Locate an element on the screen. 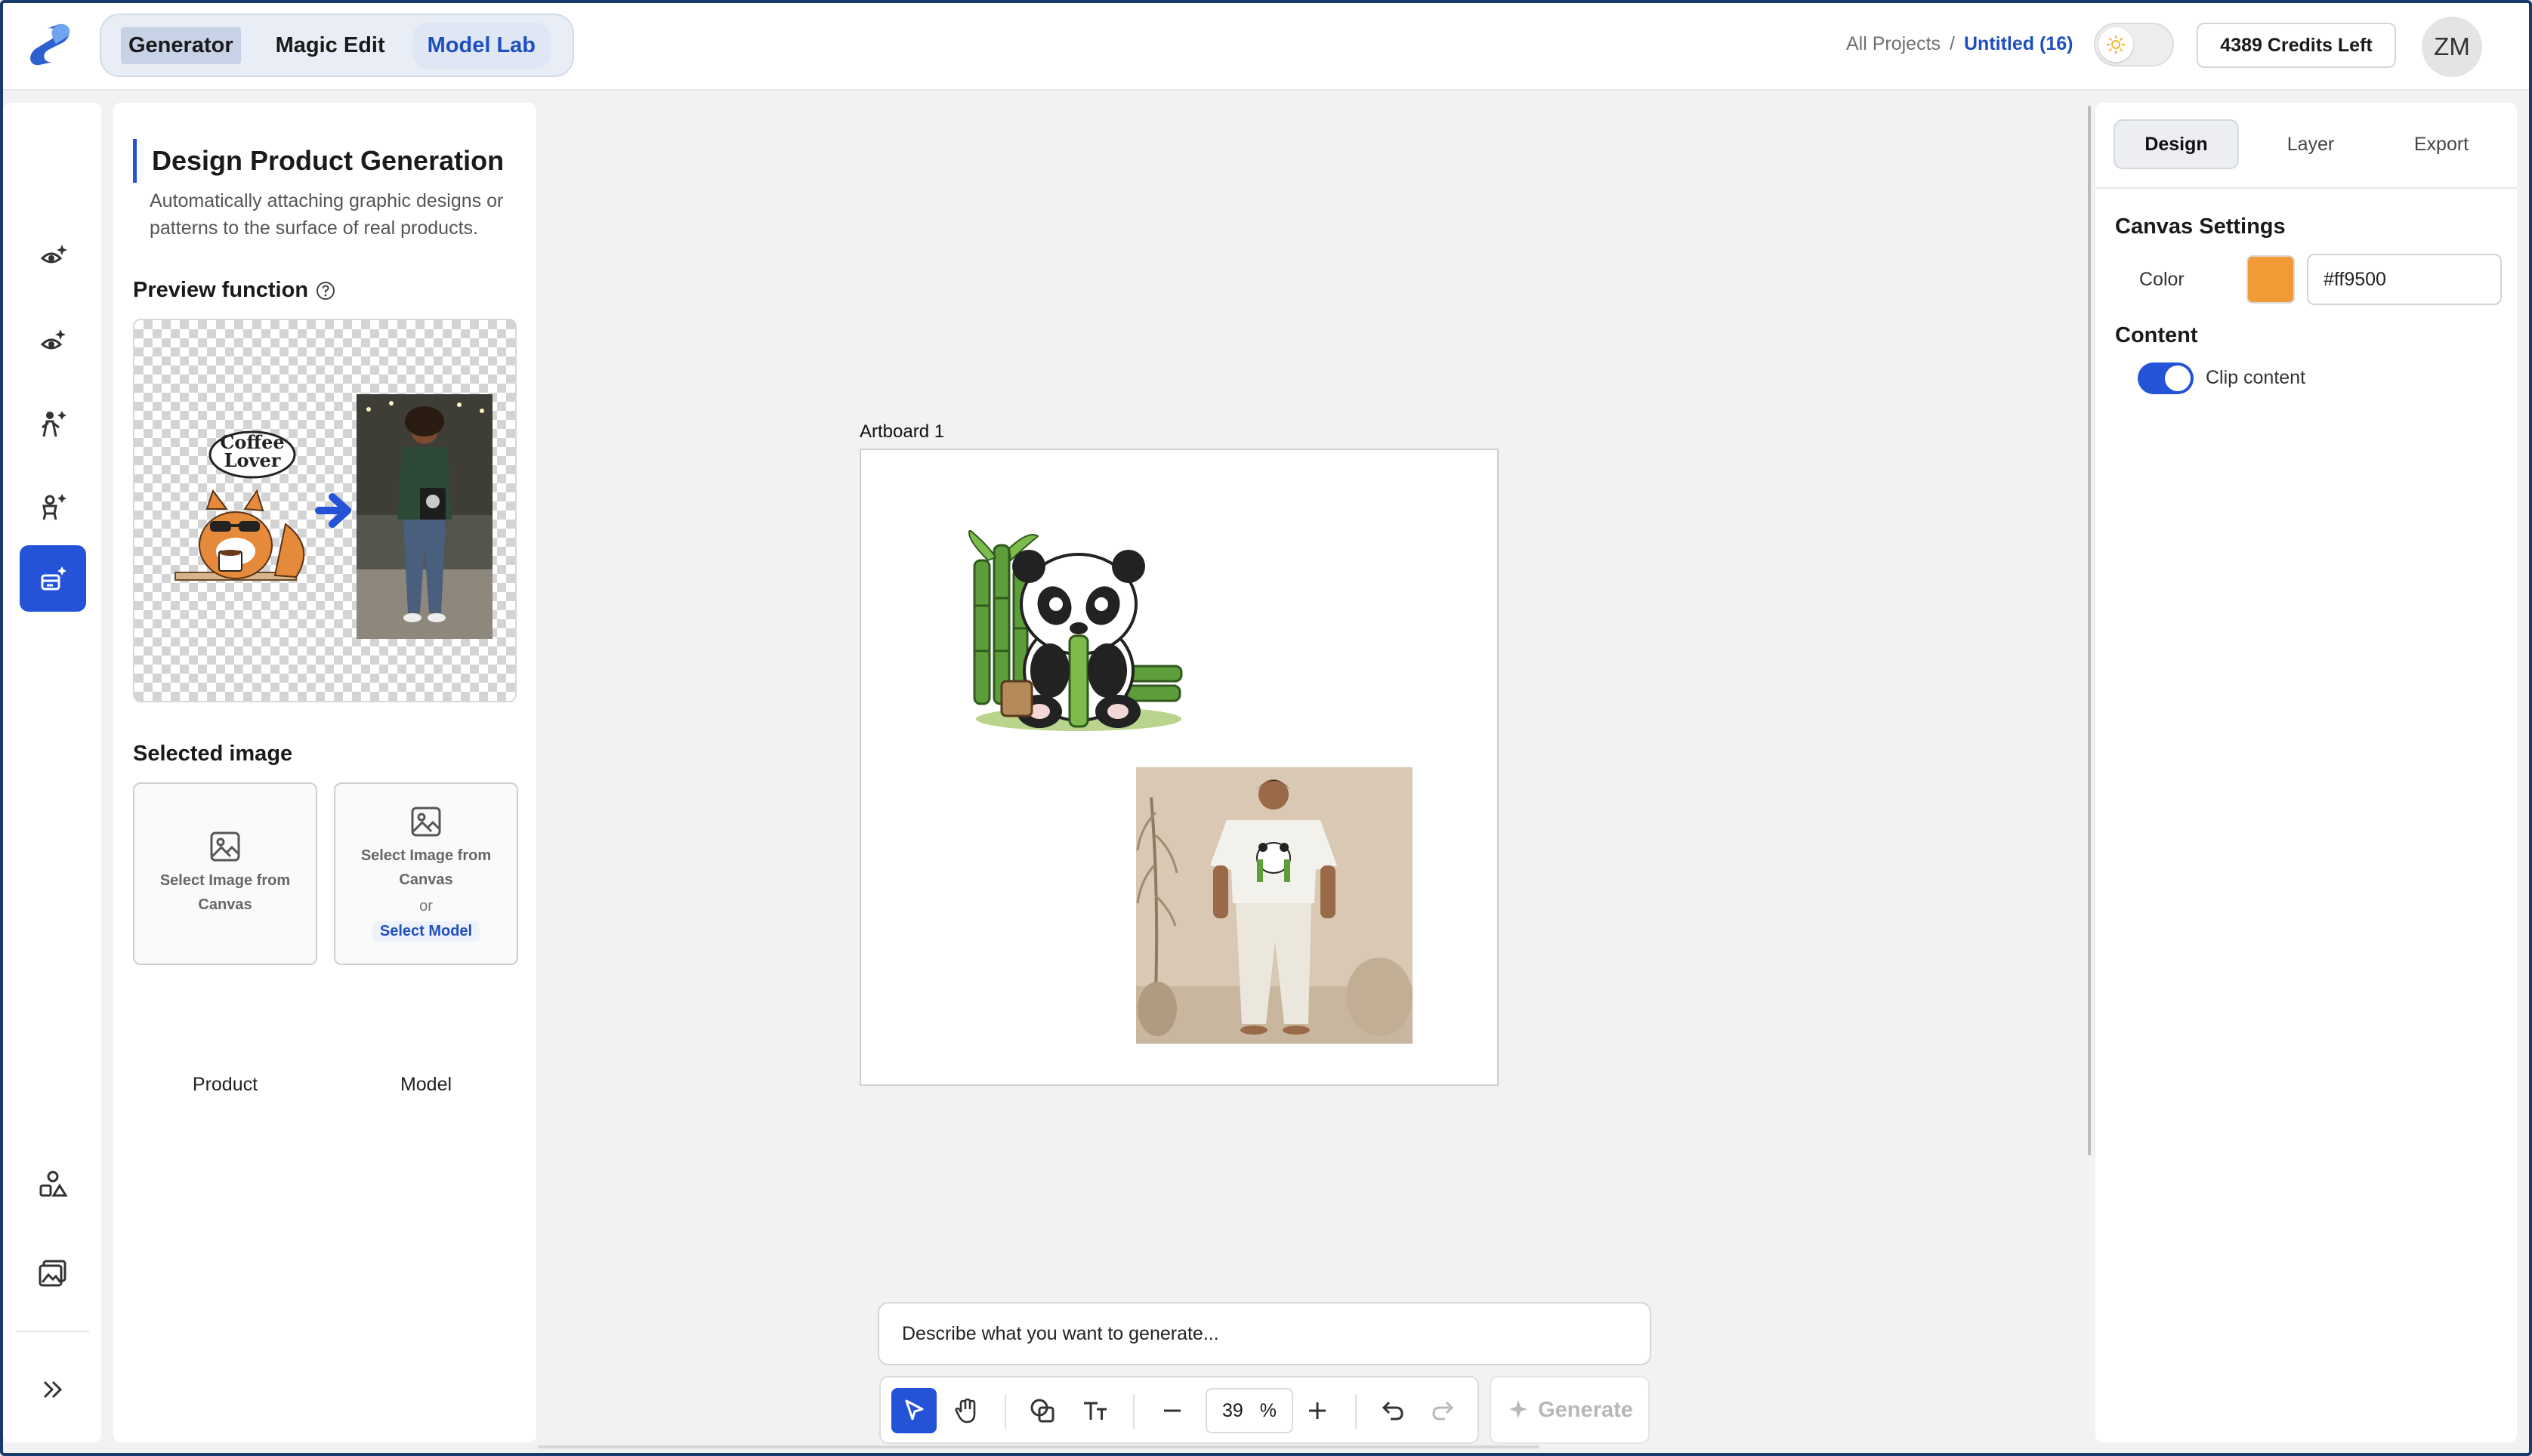 The height and width of the screenshot is (1456, 2532). select-tool-button is located at coordinates (914, 1410).